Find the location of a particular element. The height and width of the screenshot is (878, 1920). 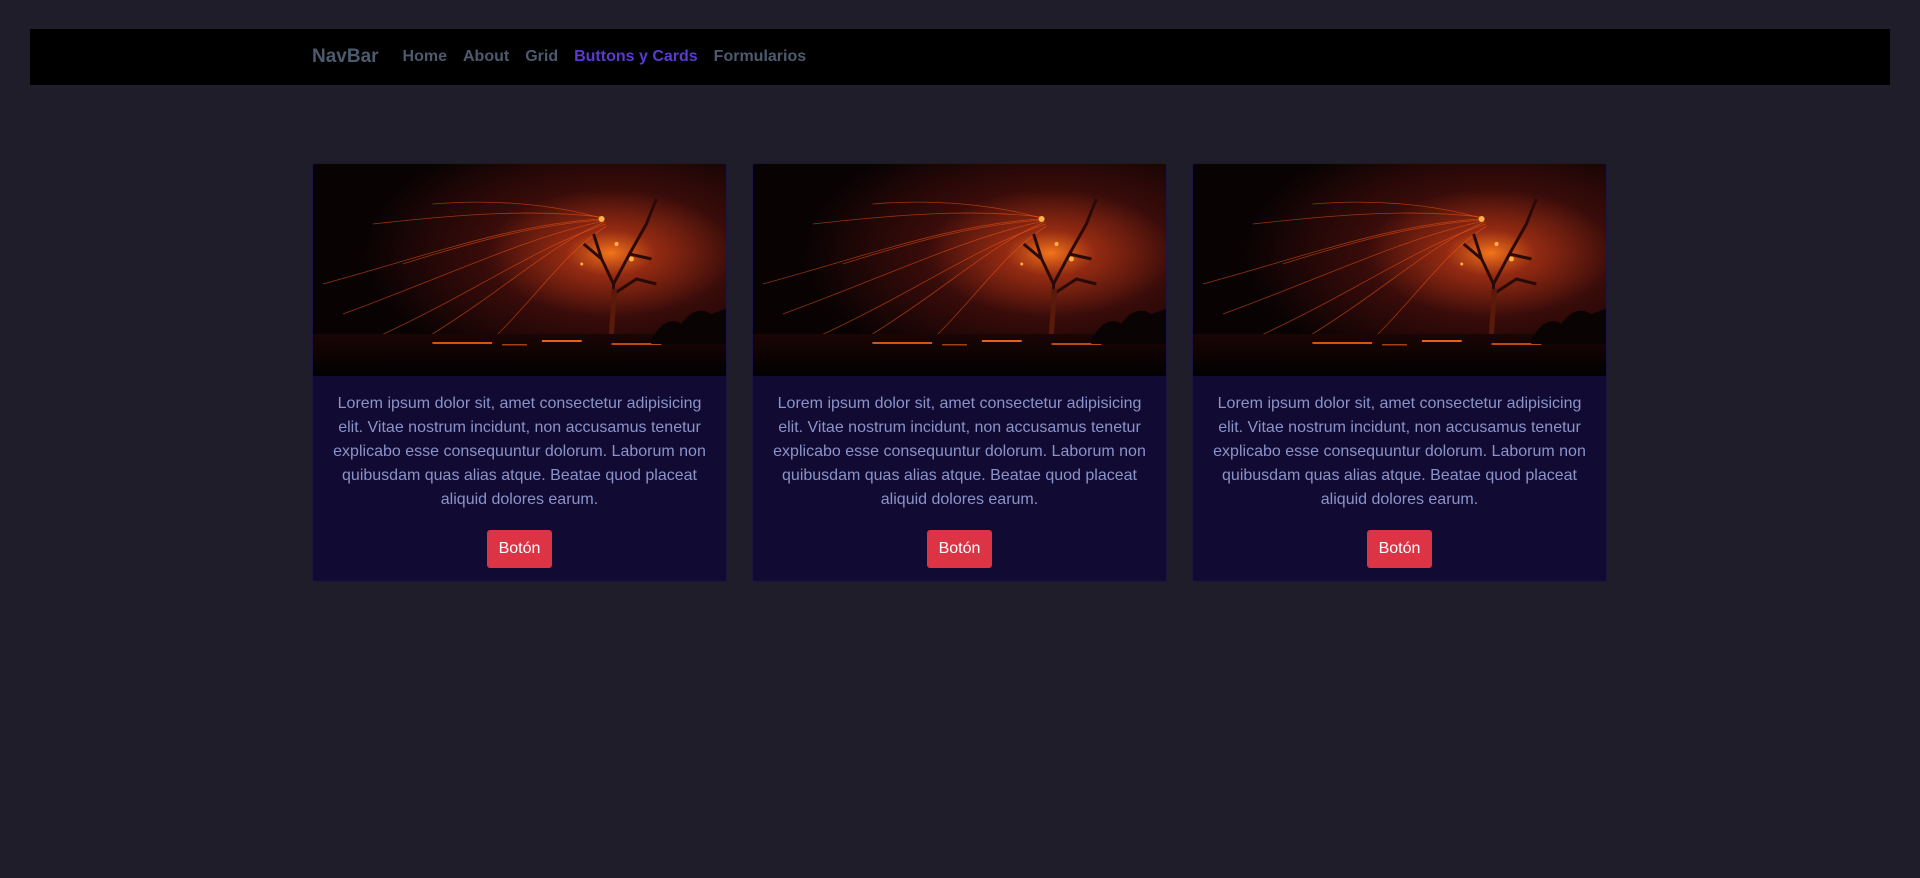

nav-link-buttons-y-cards: Buttons y Cards is located at coordinates (636, 57).